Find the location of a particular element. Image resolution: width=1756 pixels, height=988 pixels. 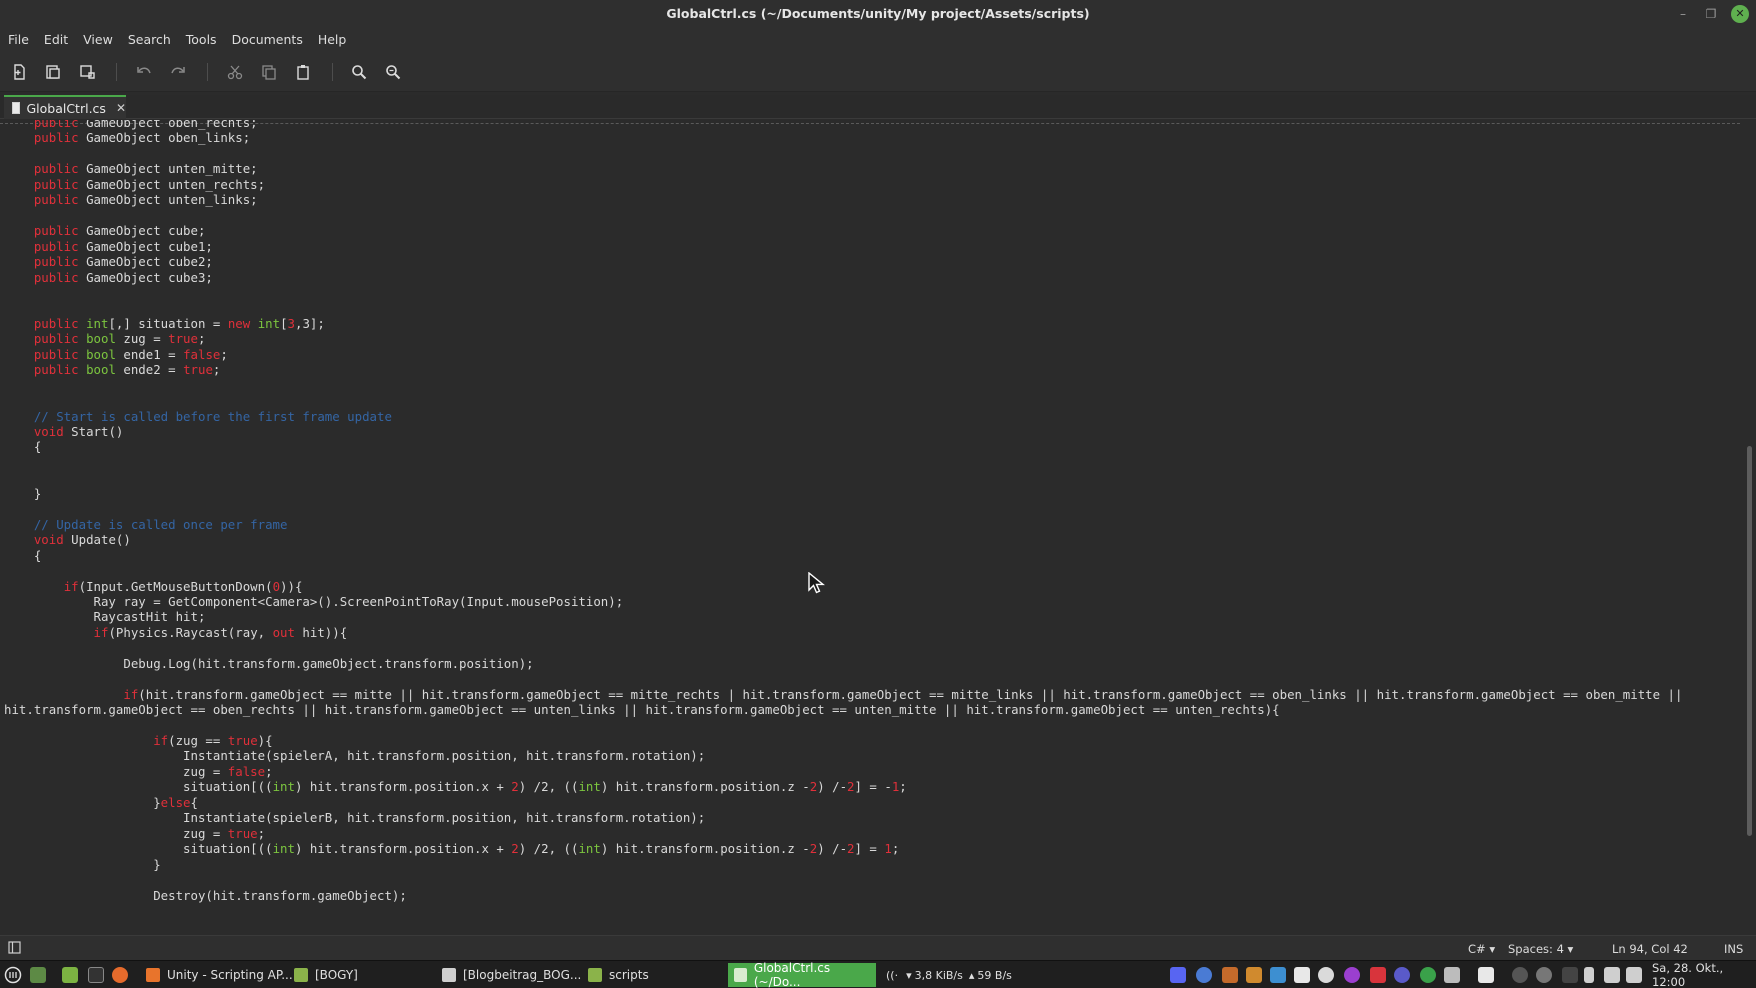

code-line: if(Input.GetMouseButtonDown(0)){ is located at coordinates (183, 586).